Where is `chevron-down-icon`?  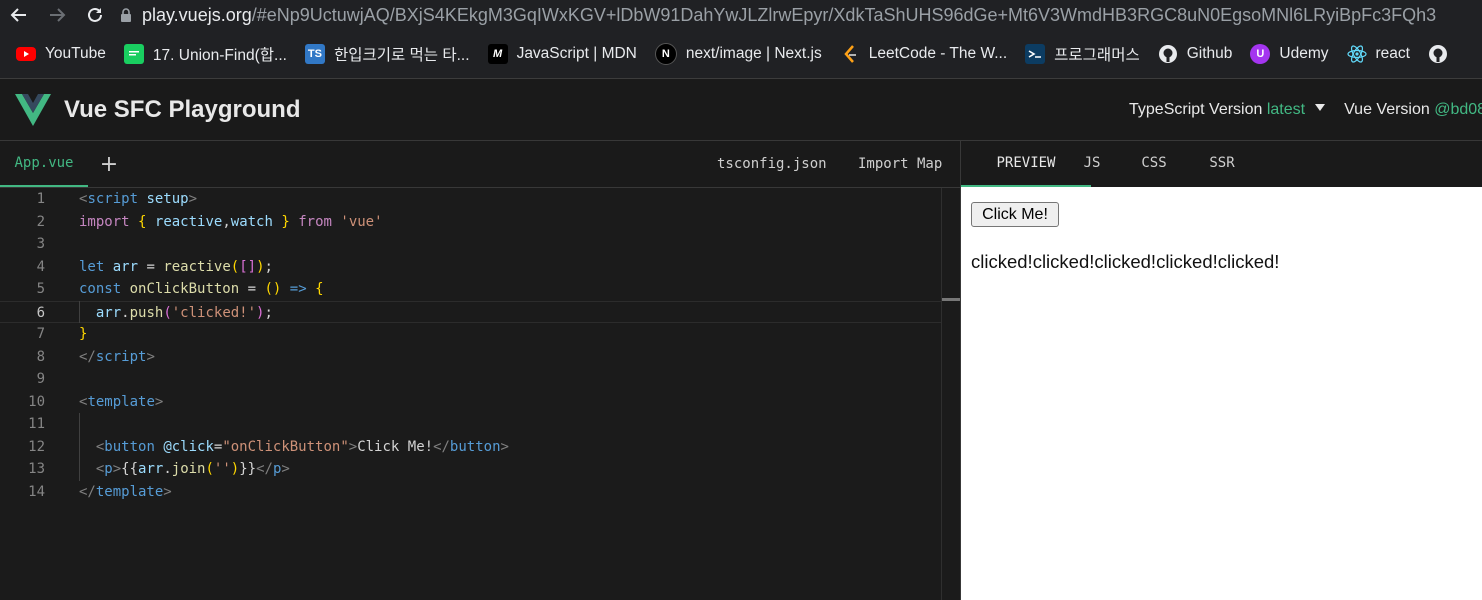
chevron-down-icon is located at coordinates (1320, 107).